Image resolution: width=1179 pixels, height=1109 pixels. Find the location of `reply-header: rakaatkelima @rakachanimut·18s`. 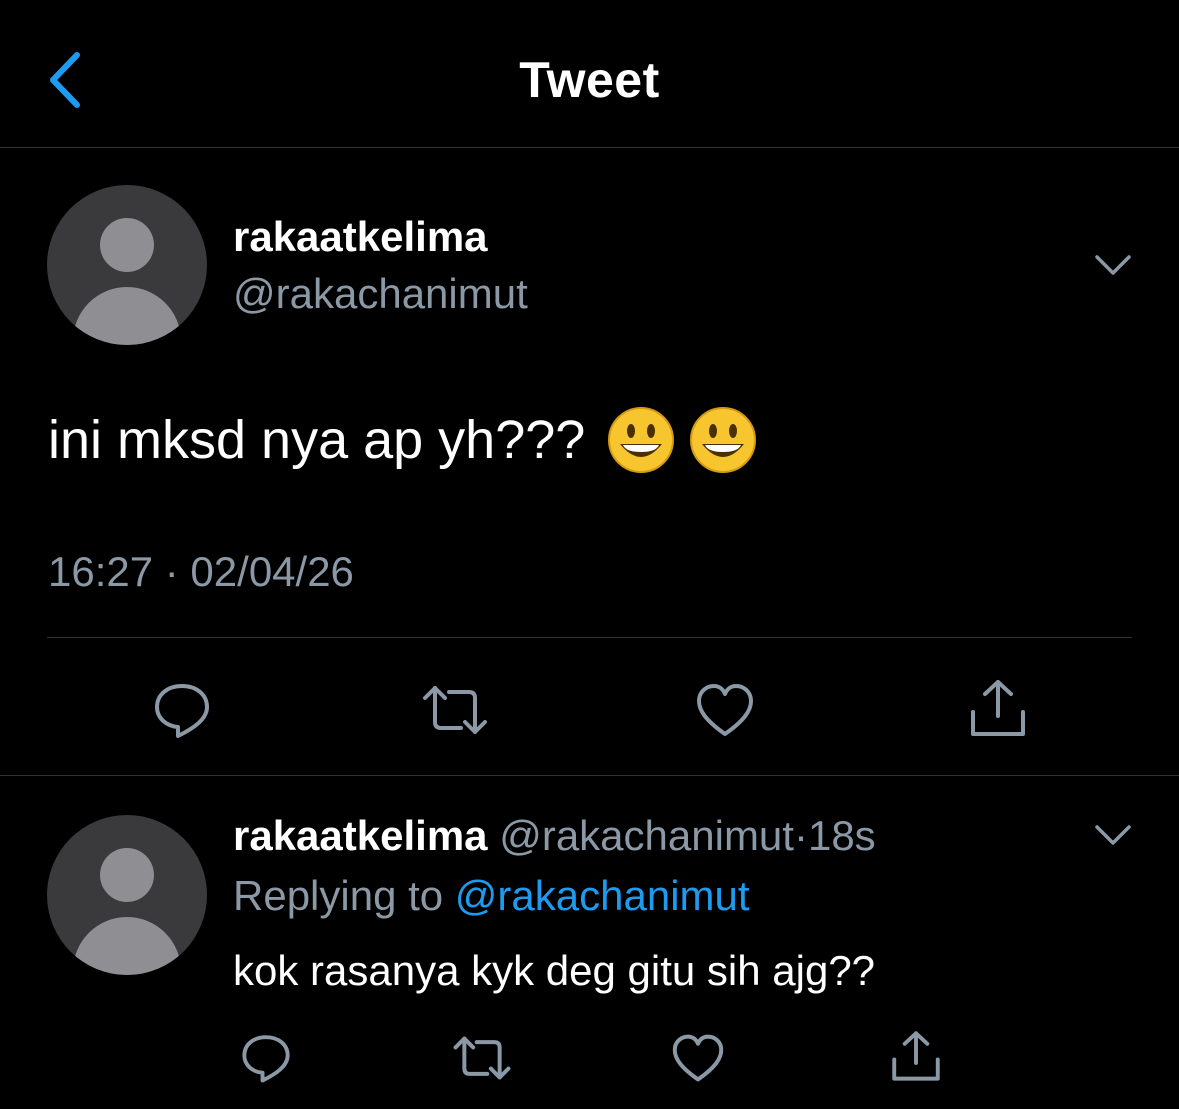

reply-header: rakaatkelima @rakachanimut·18s is located at coordinates (554, 836).